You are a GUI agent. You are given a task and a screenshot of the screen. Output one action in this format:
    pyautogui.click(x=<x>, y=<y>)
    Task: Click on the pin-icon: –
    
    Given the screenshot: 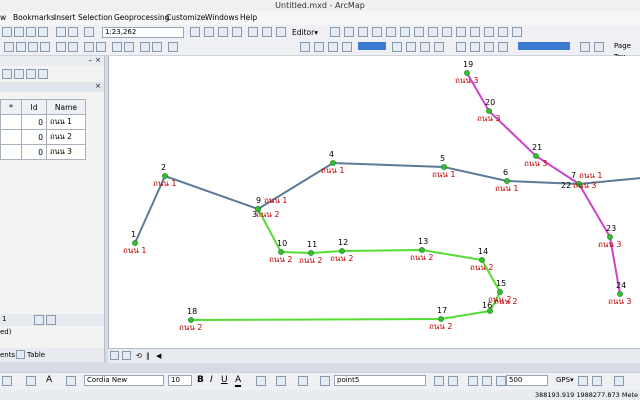 What is the action you would take?
    pyautogui.click(x=91, y=60)
    